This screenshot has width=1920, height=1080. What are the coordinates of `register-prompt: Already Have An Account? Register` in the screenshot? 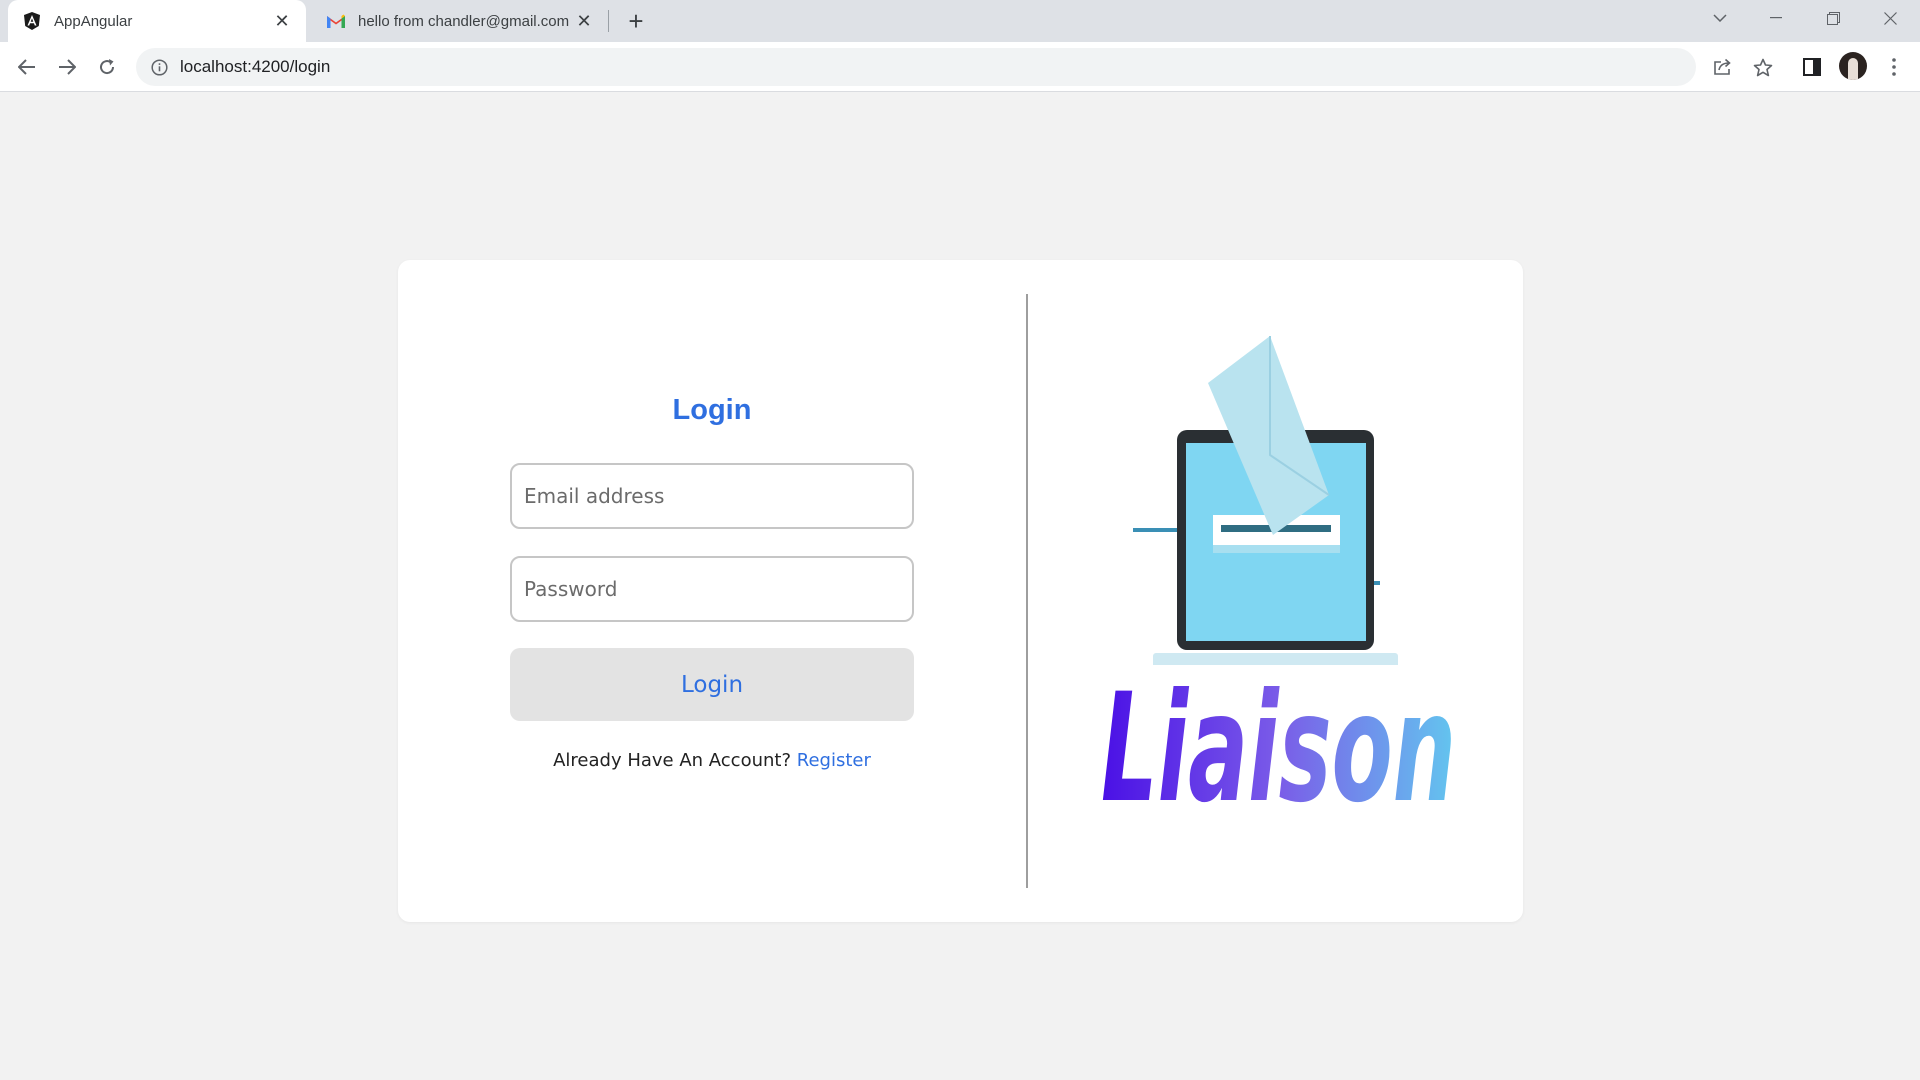 It's located at (712, 760).